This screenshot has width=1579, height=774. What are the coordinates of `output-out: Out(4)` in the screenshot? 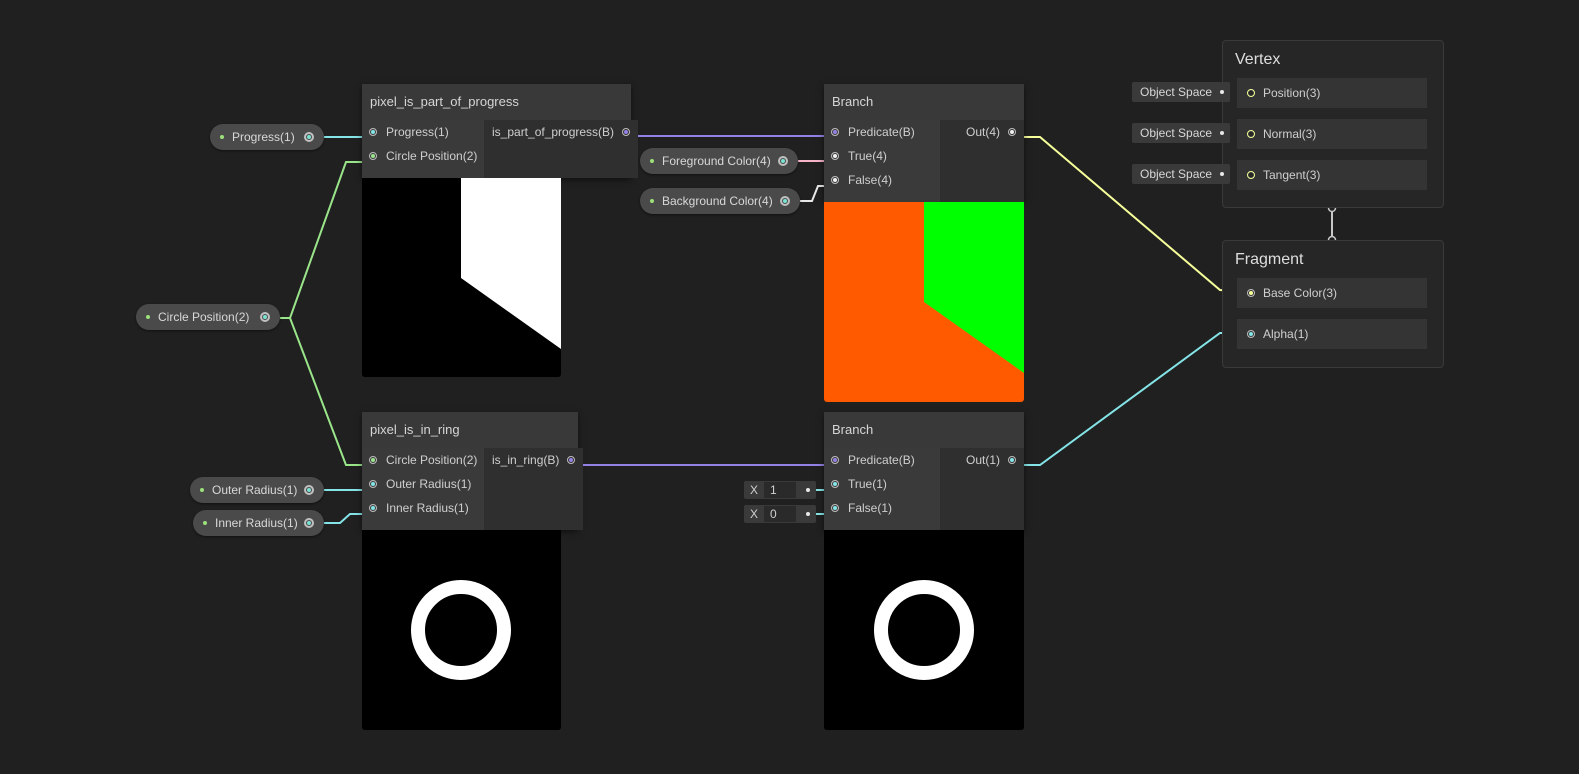 It's located at (982, 132).